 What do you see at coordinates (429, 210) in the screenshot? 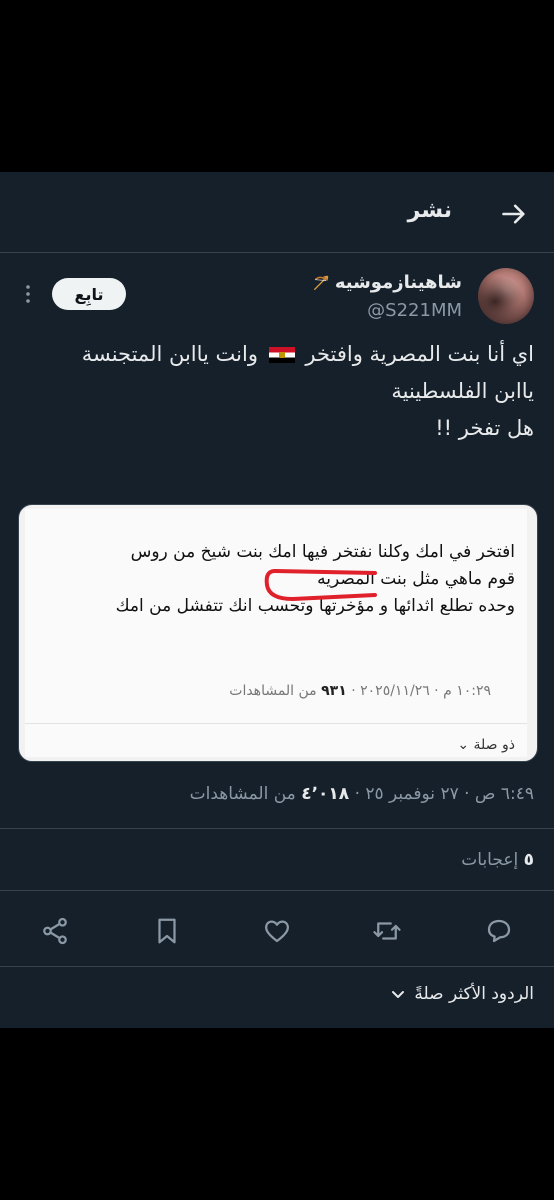
I see `page-title: نشر` at bounding box center [429, 210].